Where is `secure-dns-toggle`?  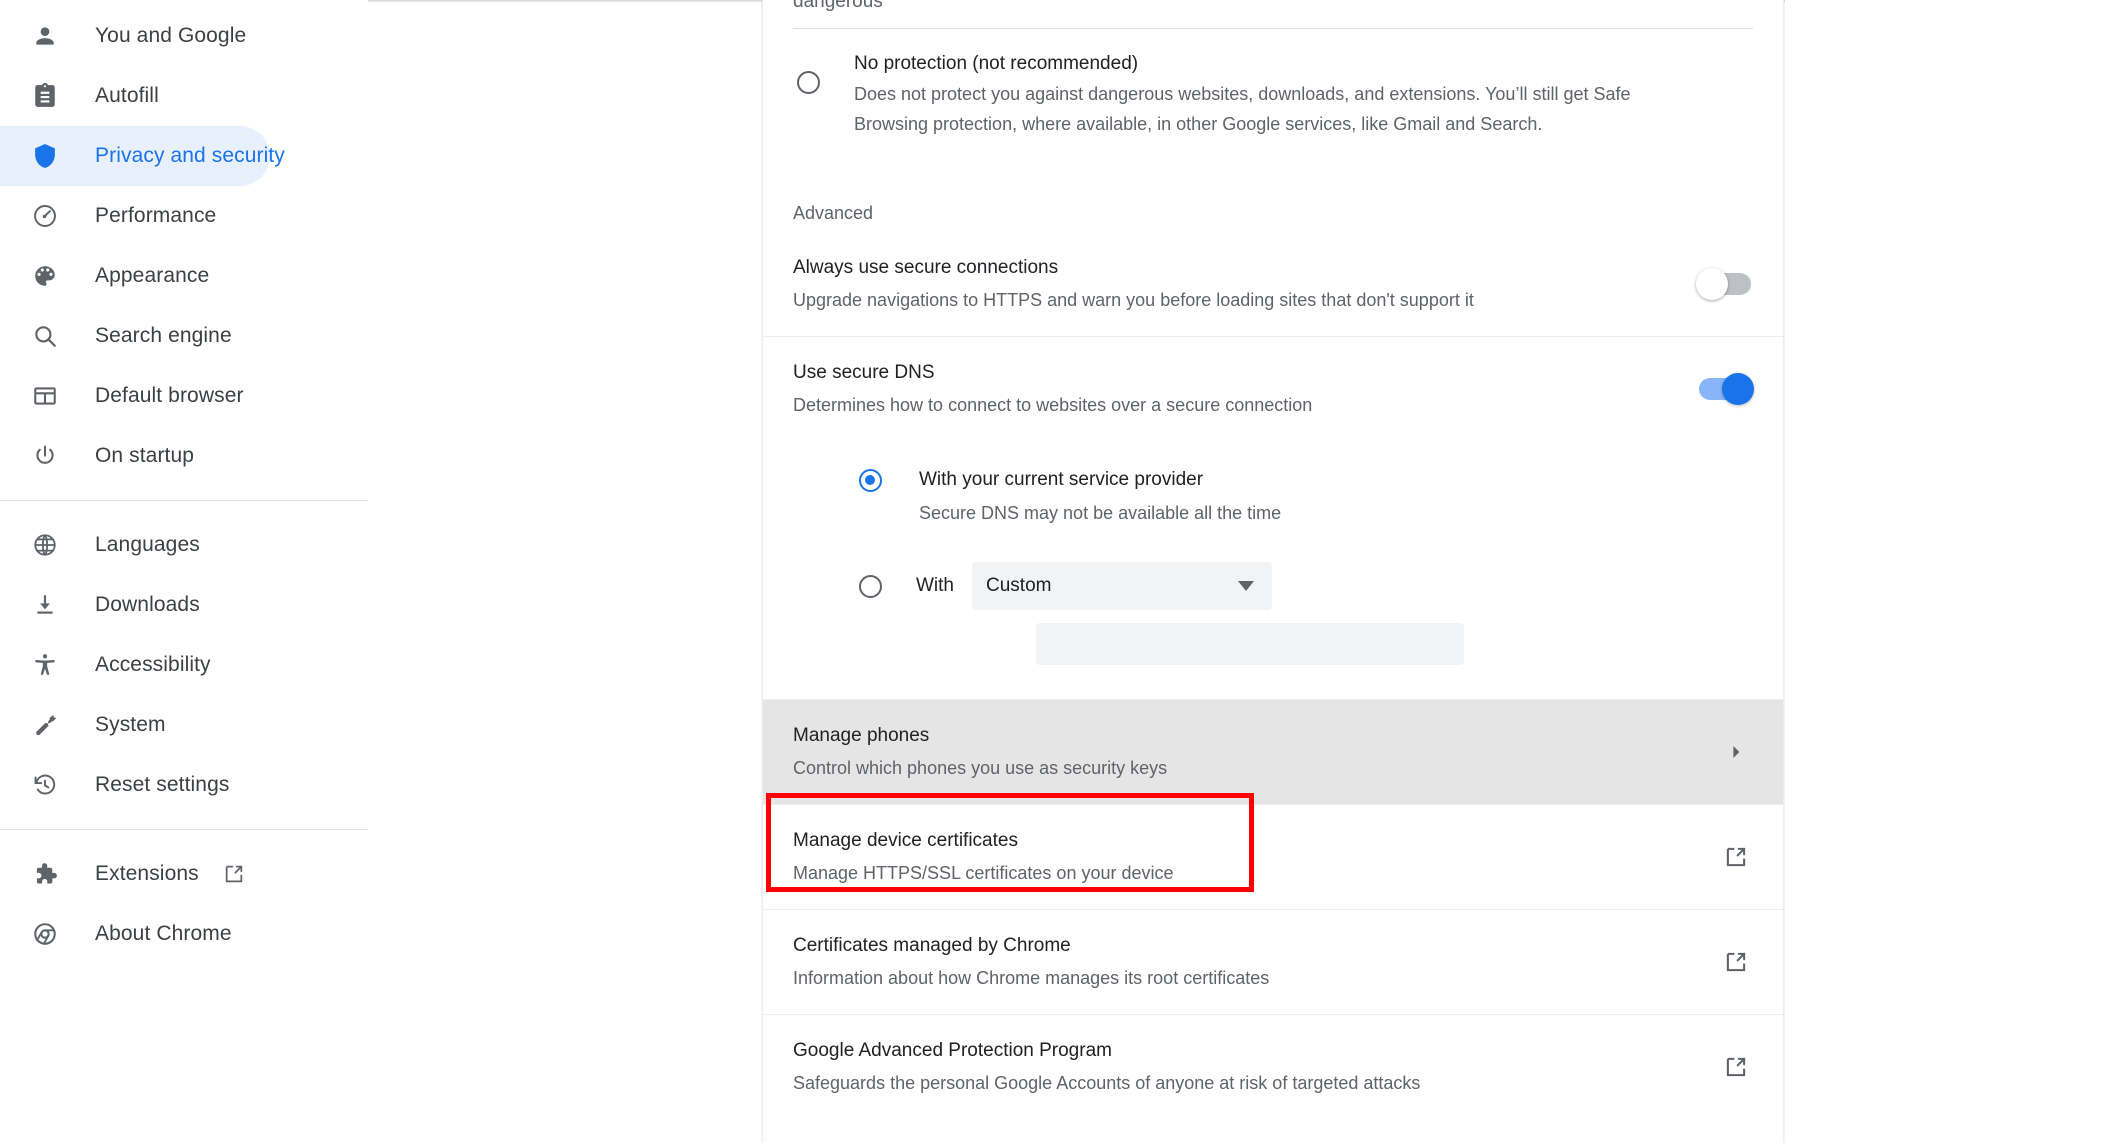 secure-dns-toggle is located at coordinates (1726, 389).